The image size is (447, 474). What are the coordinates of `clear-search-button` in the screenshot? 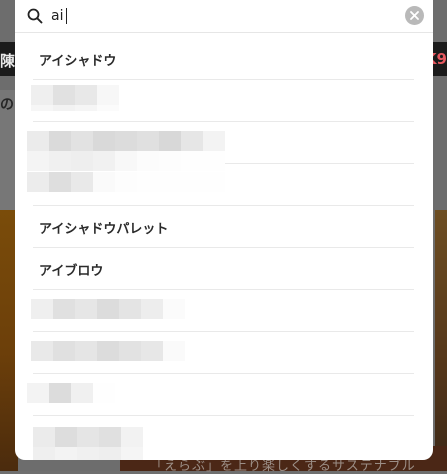 It's located at (414, 15).